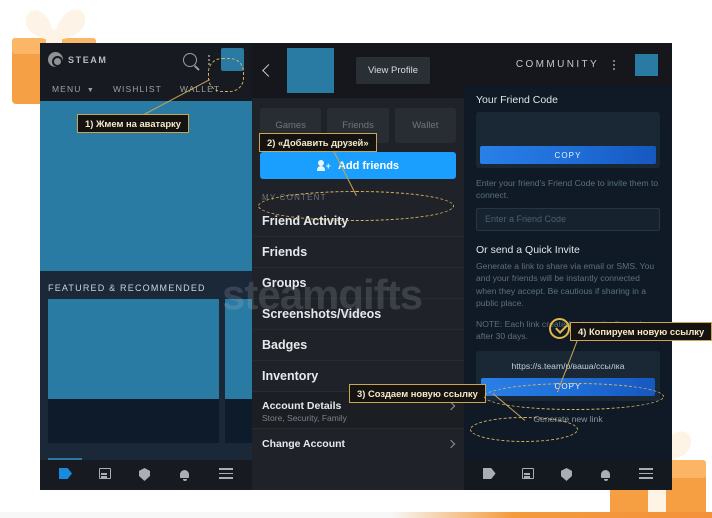 This screenshot has width=712, height=518. I want to click on steam-brand-label: STEAM, so click(88, 59).